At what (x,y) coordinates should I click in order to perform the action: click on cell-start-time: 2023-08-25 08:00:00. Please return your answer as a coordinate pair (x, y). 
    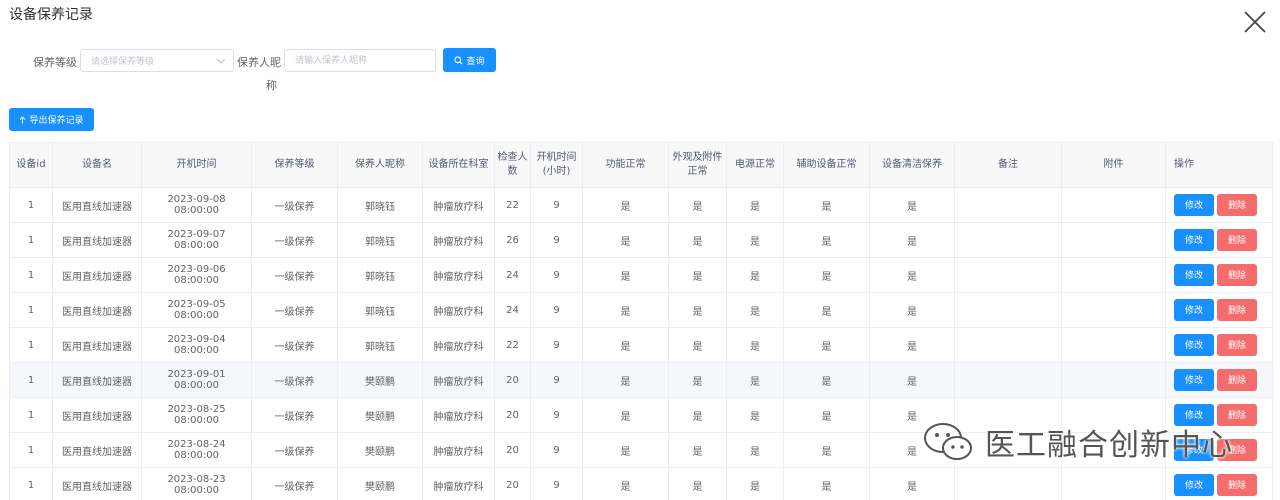
    Looking at the image, I should click on (196, 415).